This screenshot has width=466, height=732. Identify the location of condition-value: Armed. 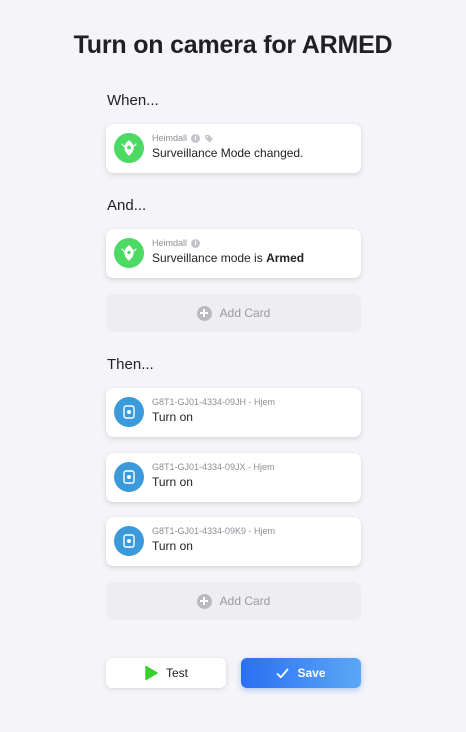
(285, 258).